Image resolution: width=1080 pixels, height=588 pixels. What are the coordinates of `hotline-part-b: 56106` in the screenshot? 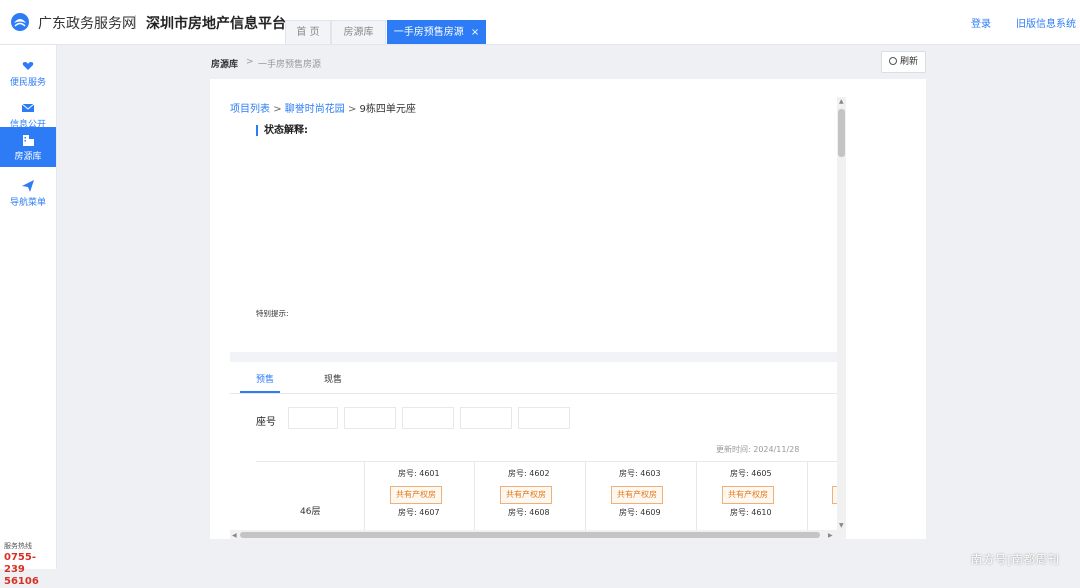 It's located at (21, 581).